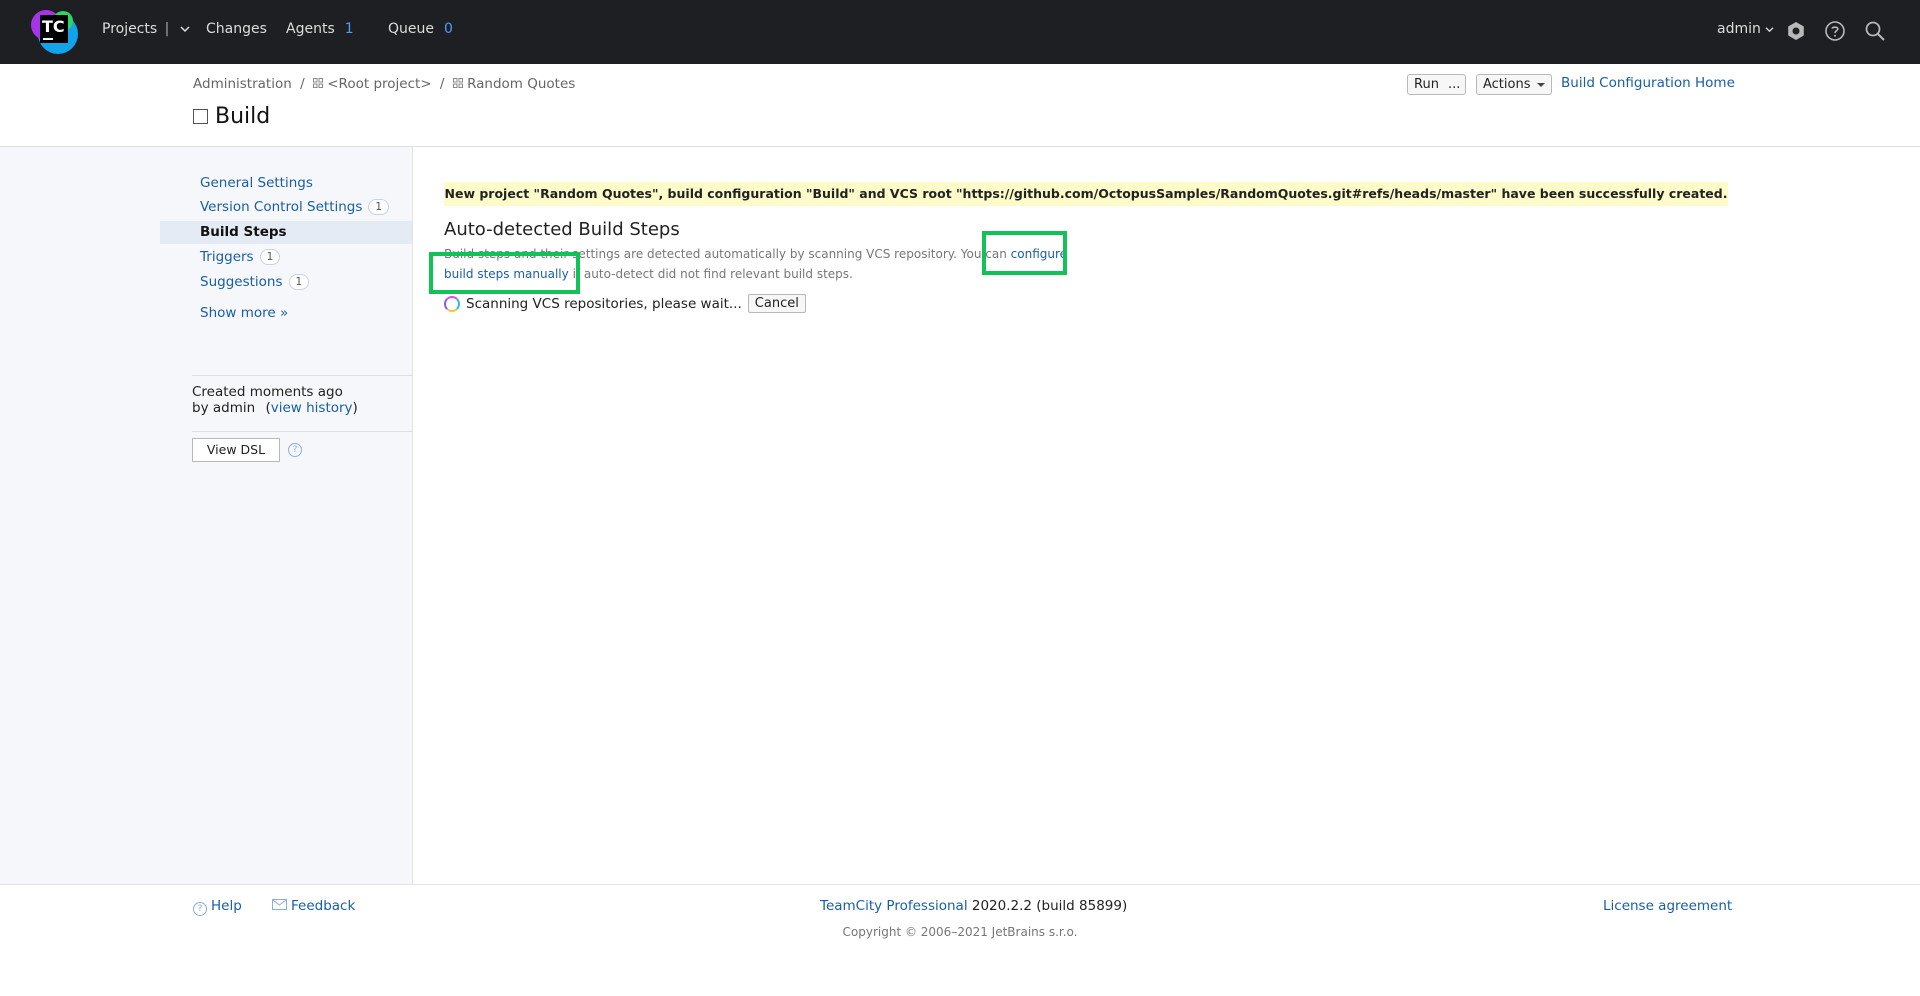 The height and width of the screenshot is (996, 1920). Describe the element at coordinates (241, 282) in the screenshot. I see `sidebar-item-label: Suggestions` at that location.